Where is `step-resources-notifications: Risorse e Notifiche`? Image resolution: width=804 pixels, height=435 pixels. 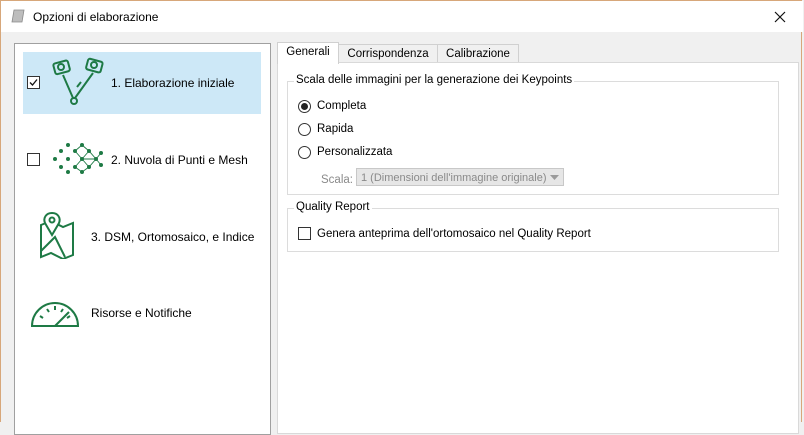 step-resources-notifications: Risorse e Notifiche is located at coordinates (142, 313).